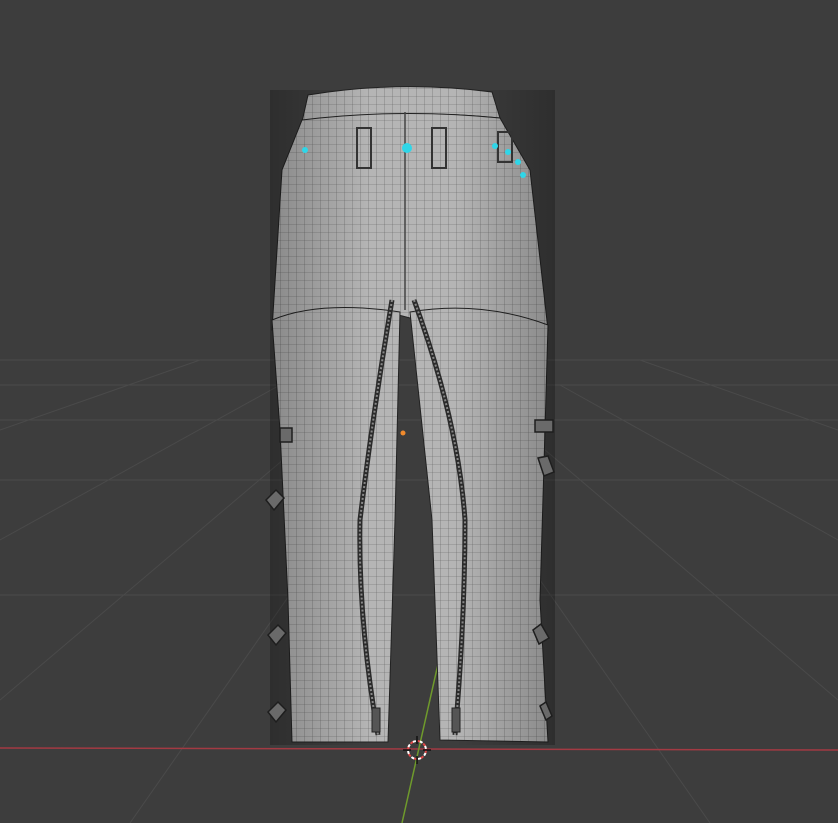 Image resolution: width=838 pixels, height=823 pixels. Describe the element at coordinates (479, 525) in the screenshot. I see `right-leg` at that location.